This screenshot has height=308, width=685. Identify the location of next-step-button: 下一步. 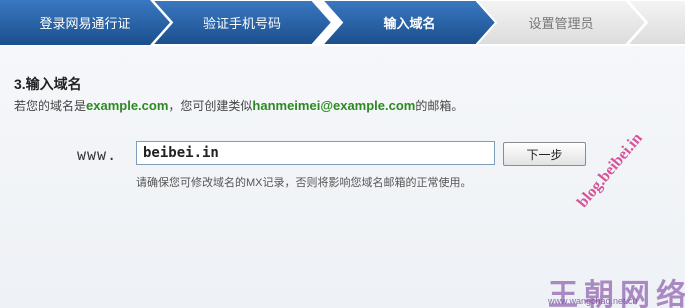
(544, 154).